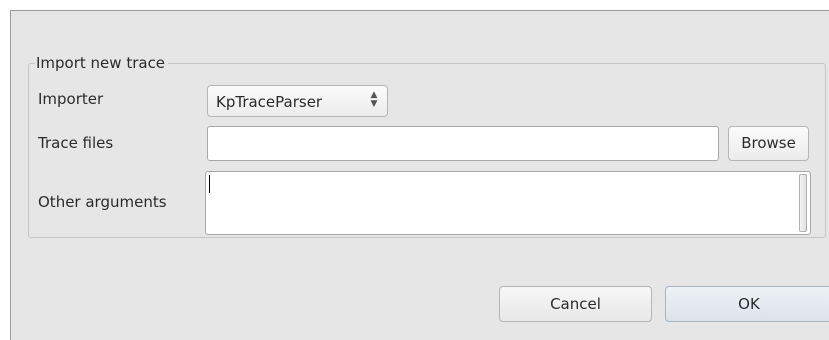 This screenshot has height=340, width=829. I want to click on importer-label: Importer, so click(71, 99).